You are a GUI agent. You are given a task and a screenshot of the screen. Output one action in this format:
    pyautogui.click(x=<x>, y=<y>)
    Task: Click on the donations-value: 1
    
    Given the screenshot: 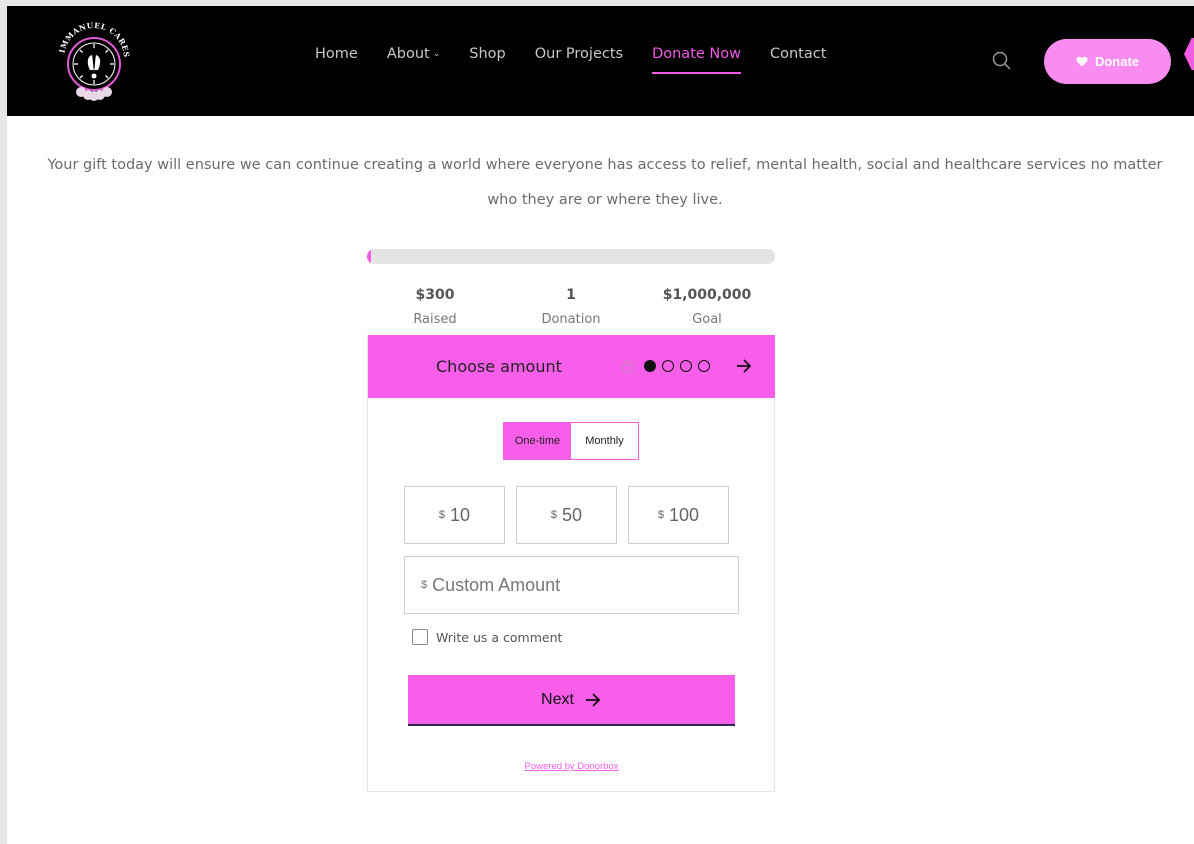 What is the action you would take?
    pyautogui.click(x=571, y=295)
    